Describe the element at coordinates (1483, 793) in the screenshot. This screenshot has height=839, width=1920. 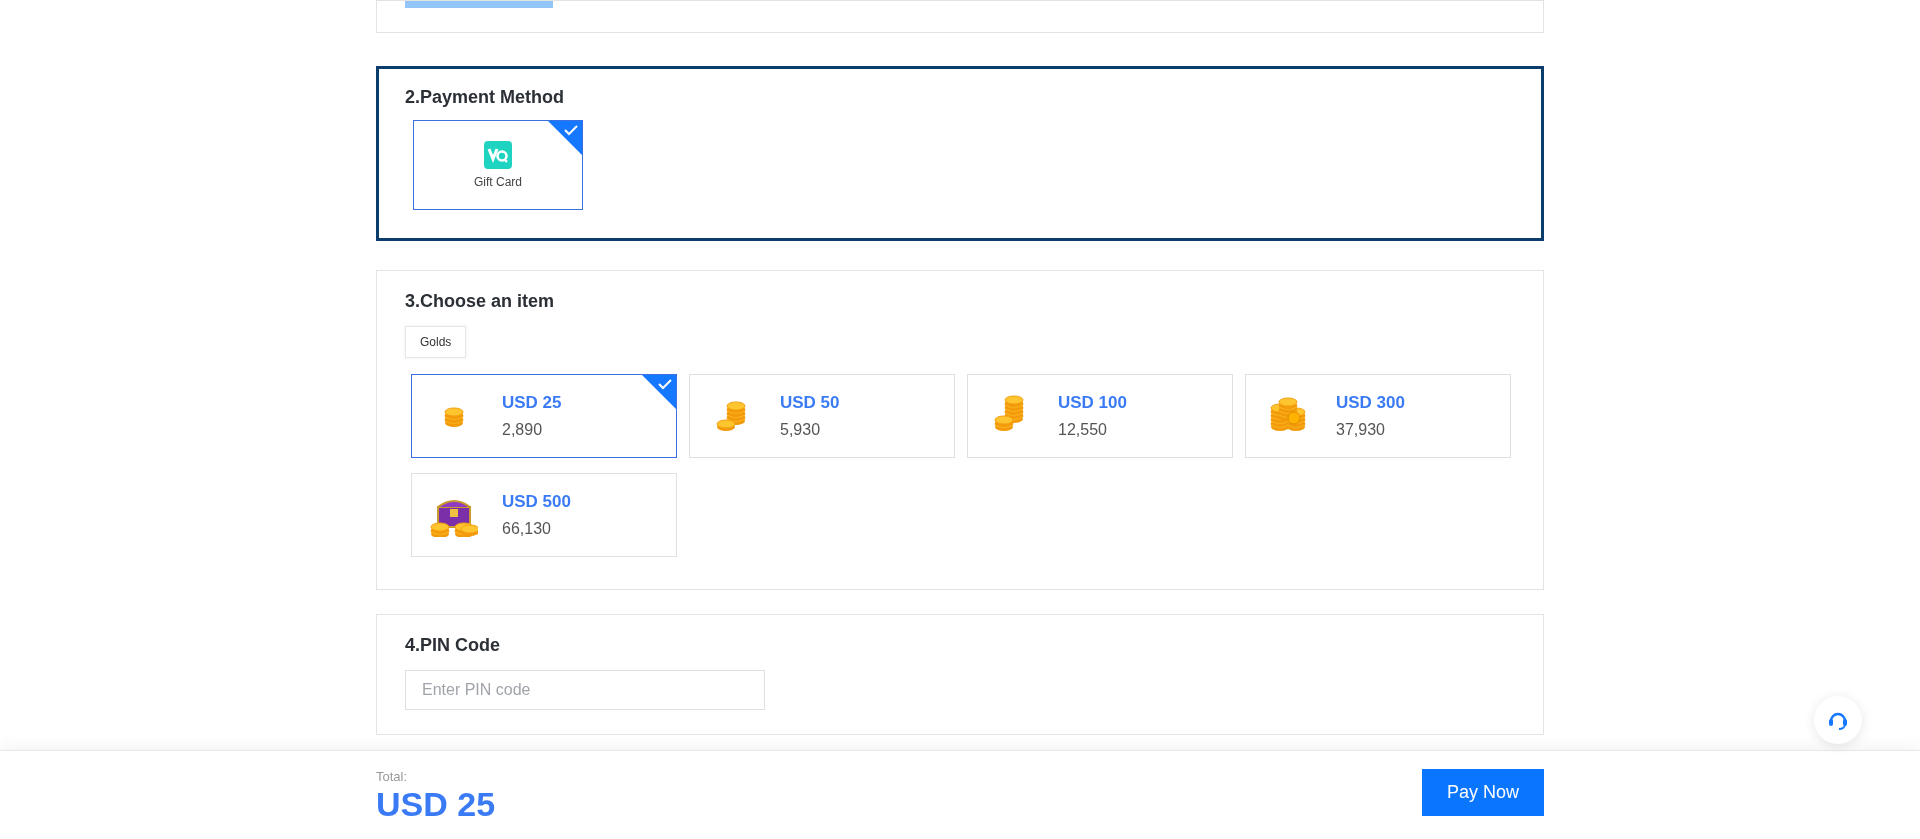
I see `pay-now-button: Pay Now` at that location.